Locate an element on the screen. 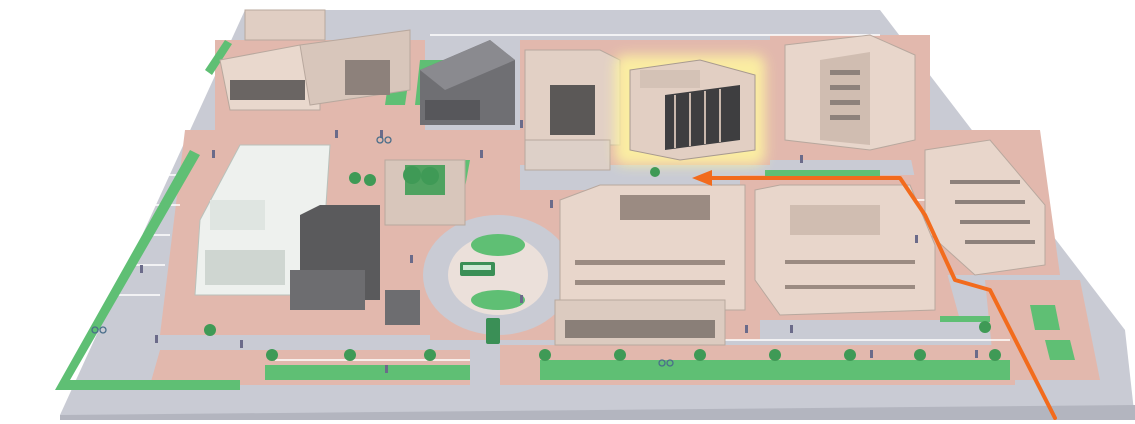 The width and height of the screenshot is (1135, 424). building-tower-complex is located at coordinates (572, 110).